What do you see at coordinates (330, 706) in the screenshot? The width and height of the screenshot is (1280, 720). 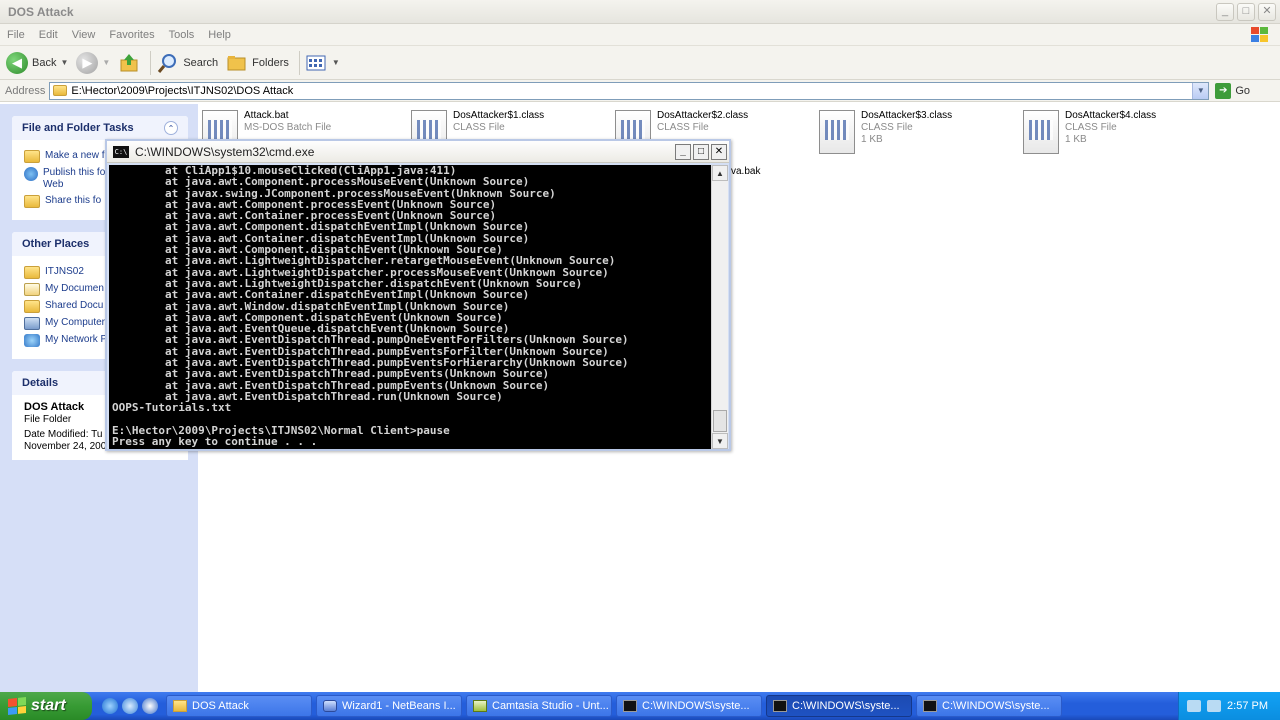 I see `netbeans-icon` at bounding box center [330, 706].